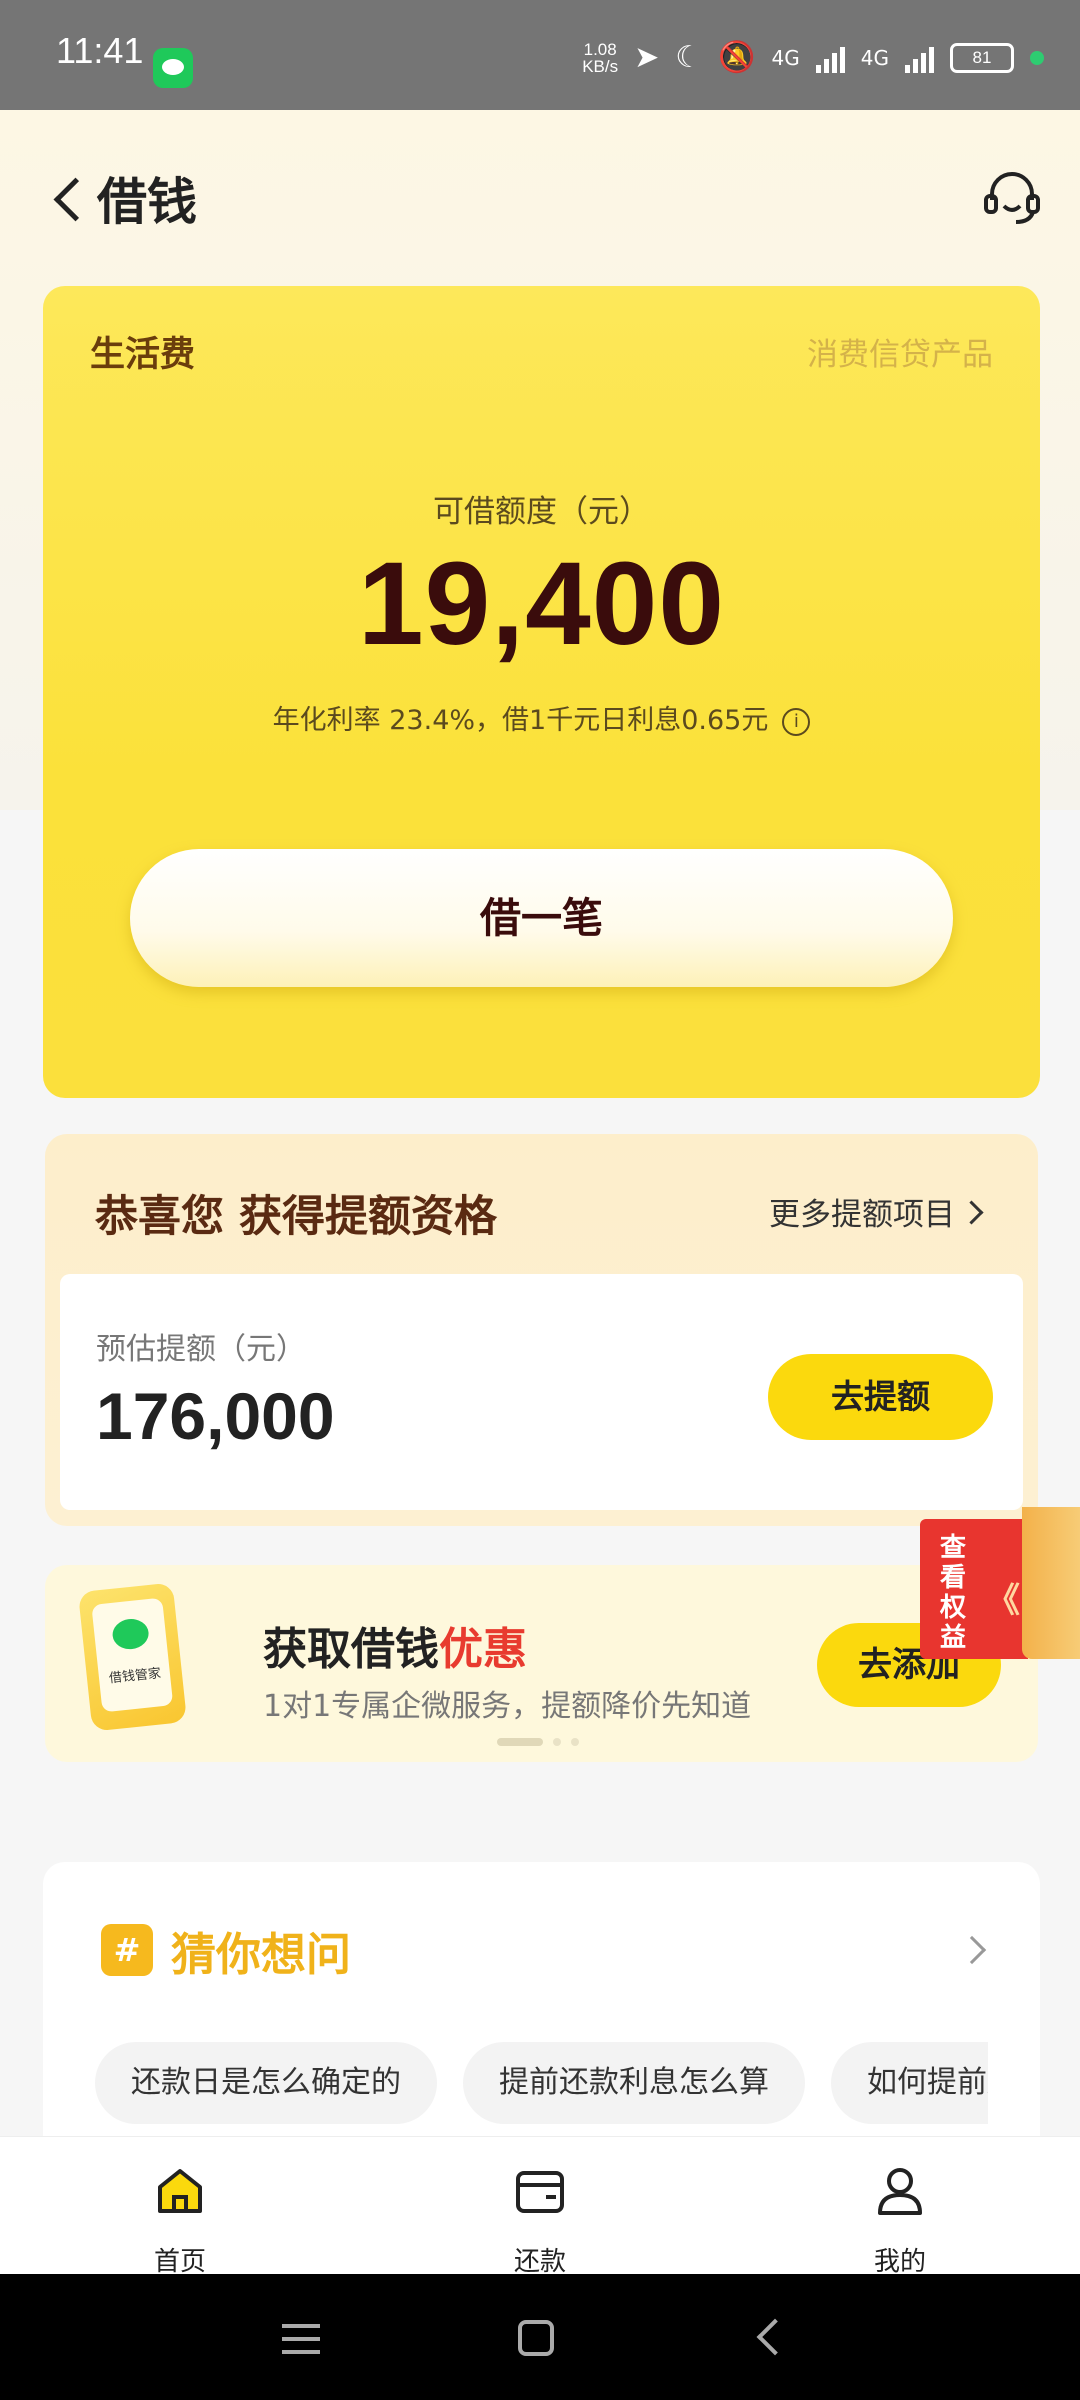 The width and height of the screenshot is (1080, 2400). What do you see at coordinates (541, 512) in the screenshot?
I see `available-limit-label: 可借额度（元）` at bounding box center [541, 512].